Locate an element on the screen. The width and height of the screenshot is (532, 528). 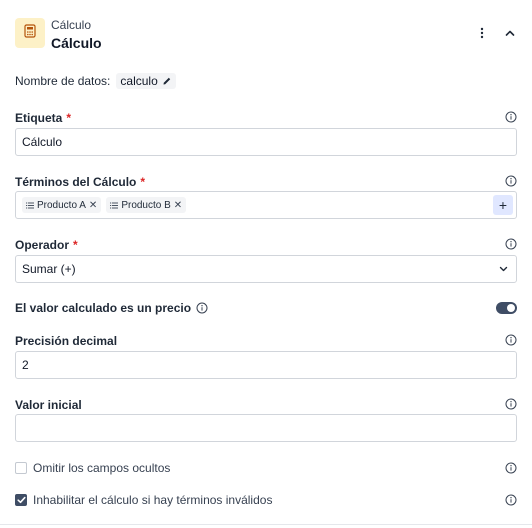
omitir-checkbox-label: Omitir los campos ocultos is located at coordinates (102, 468).